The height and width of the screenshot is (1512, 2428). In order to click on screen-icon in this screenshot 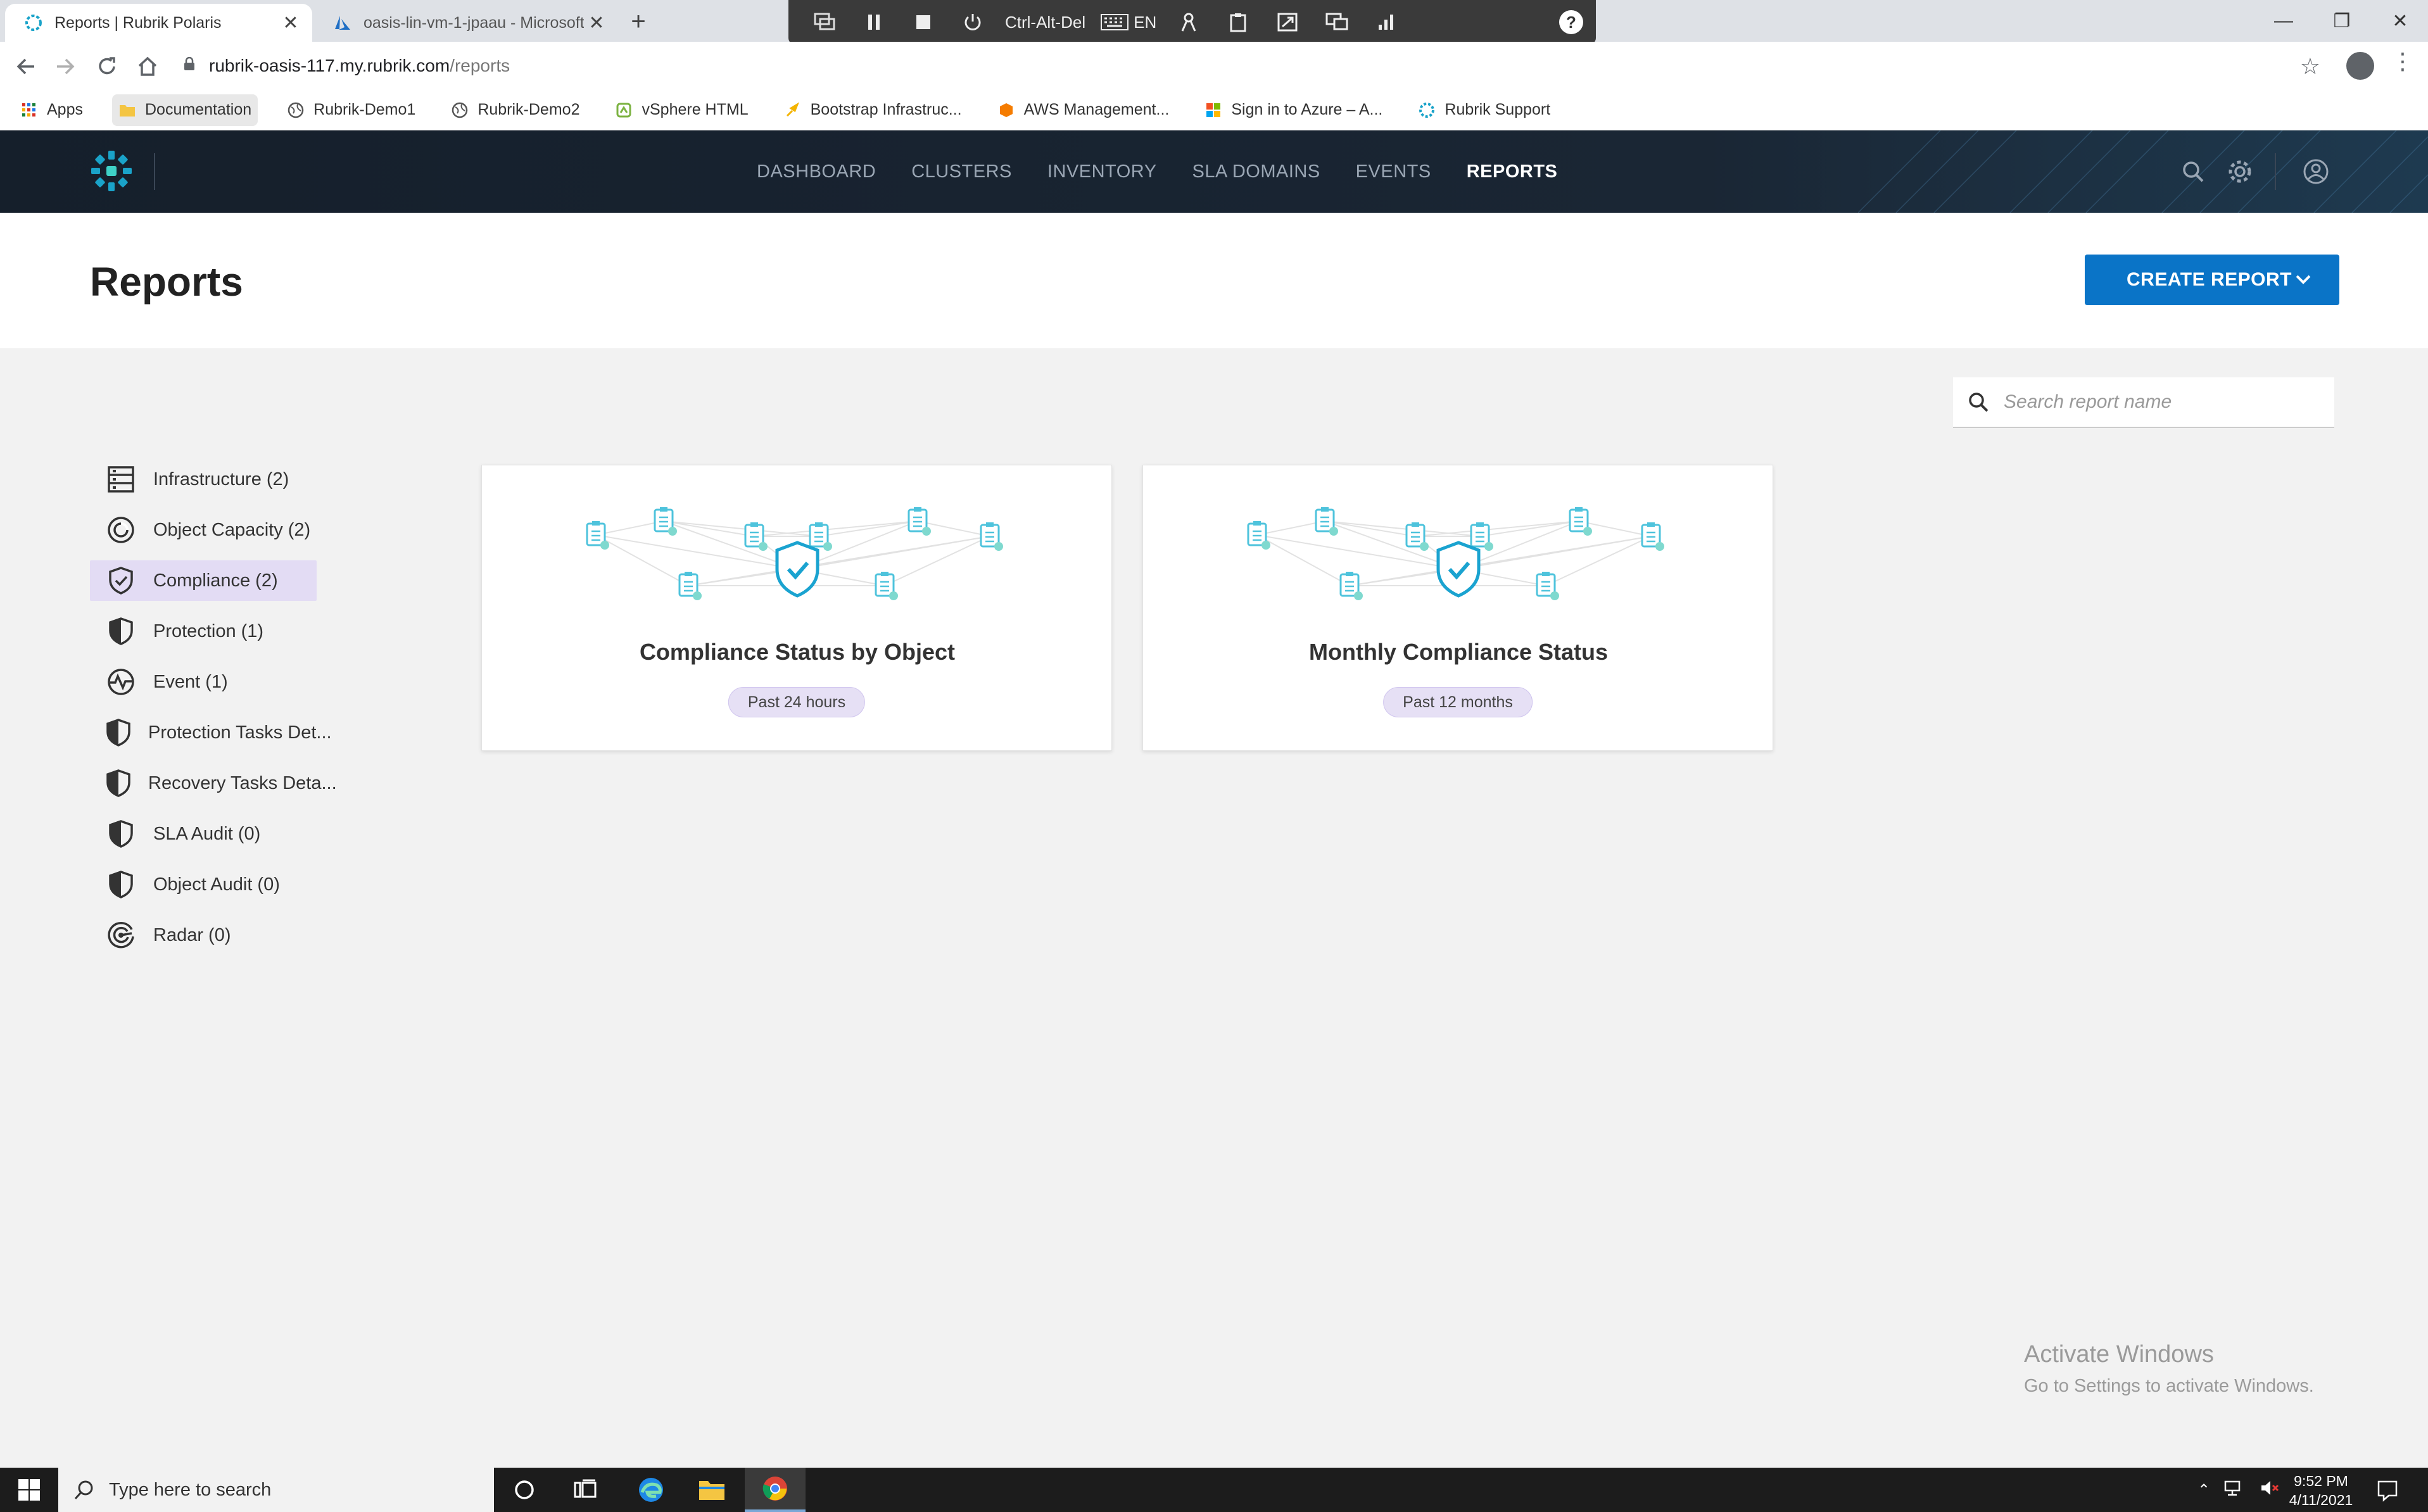, I will do `click(824, 22)`.